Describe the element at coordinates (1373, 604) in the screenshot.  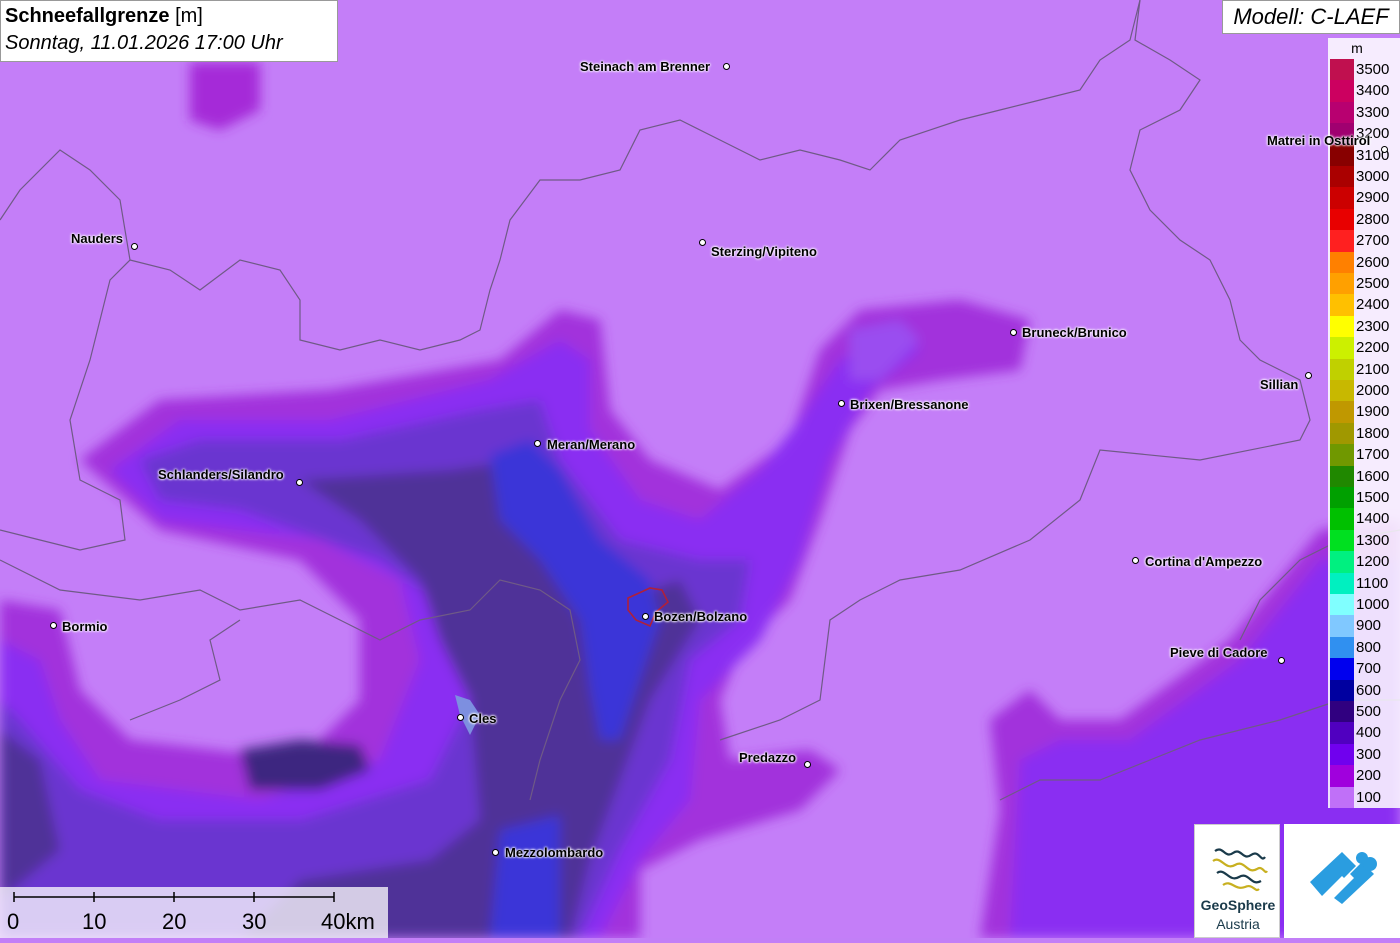
I see `legend-label: 1000` at that location.